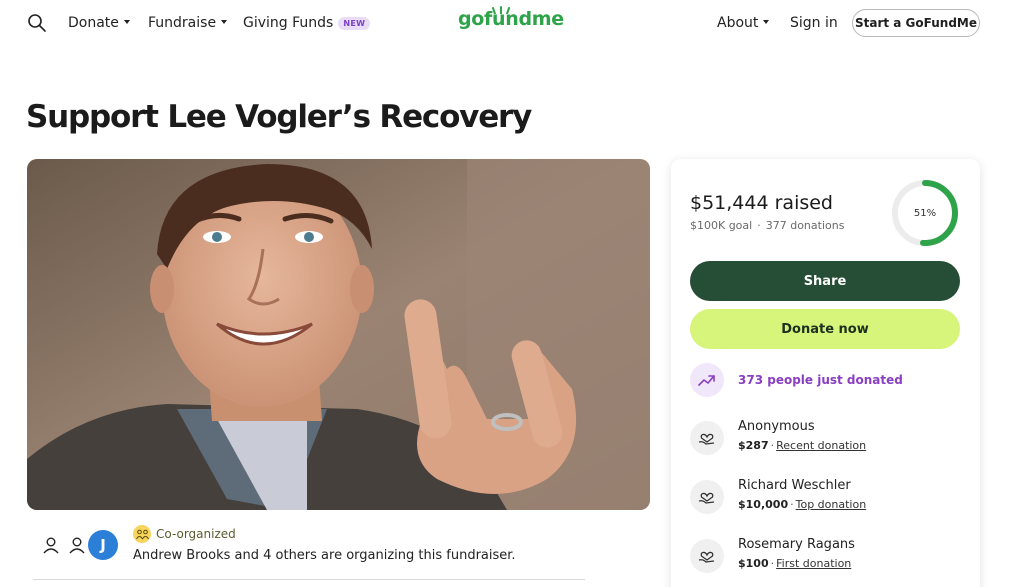 The height and width of the screenshot is (587, 1024). What do you see at coordinates (925, 213) in the screenshot?
I see `progress-percent: 51%` at bounding box center [925, 213].